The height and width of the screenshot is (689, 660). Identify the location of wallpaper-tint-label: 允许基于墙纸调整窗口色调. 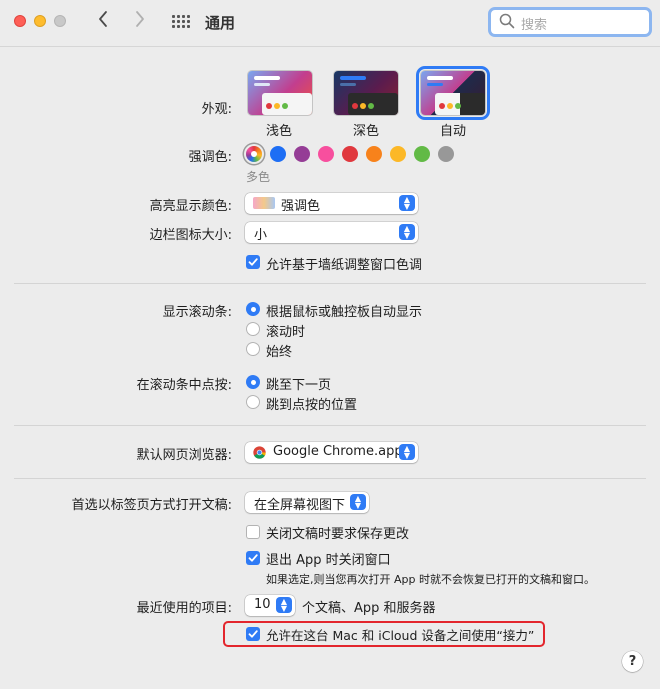
(344, 265).